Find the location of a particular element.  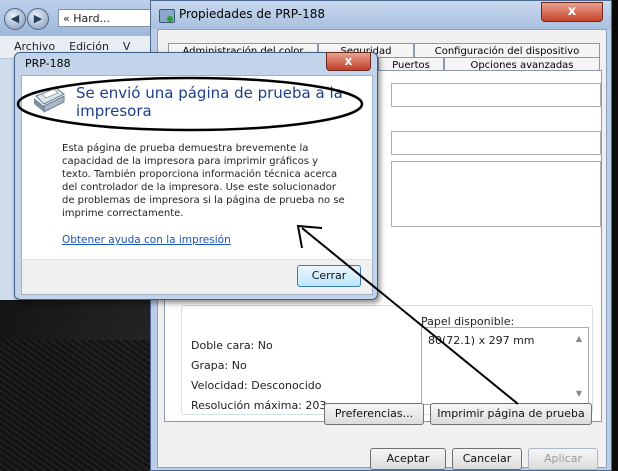

annotation-ellipse is located at coordinates (190, 104).